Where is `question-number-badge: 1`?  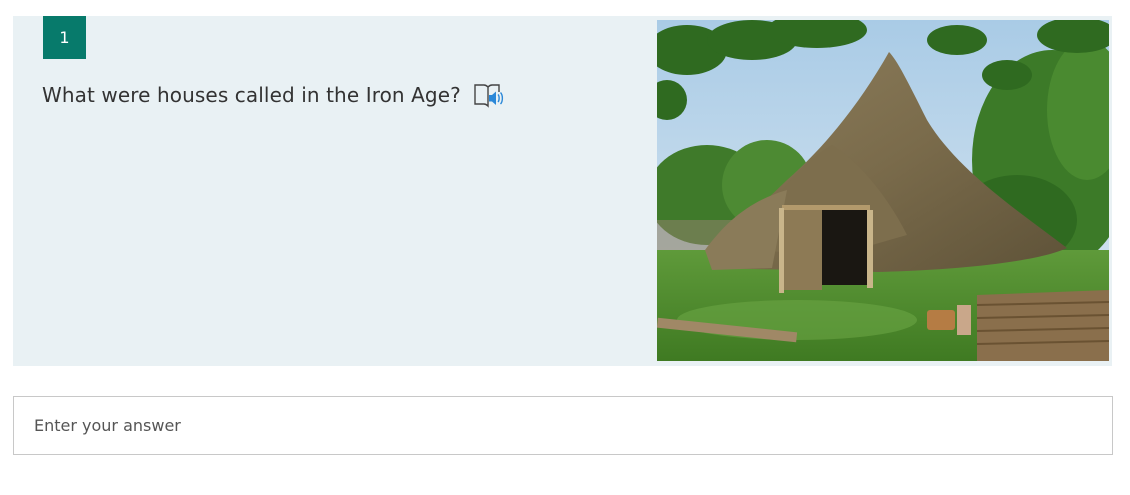
question-number-badge: 1 is located at coordinates (64, 37).